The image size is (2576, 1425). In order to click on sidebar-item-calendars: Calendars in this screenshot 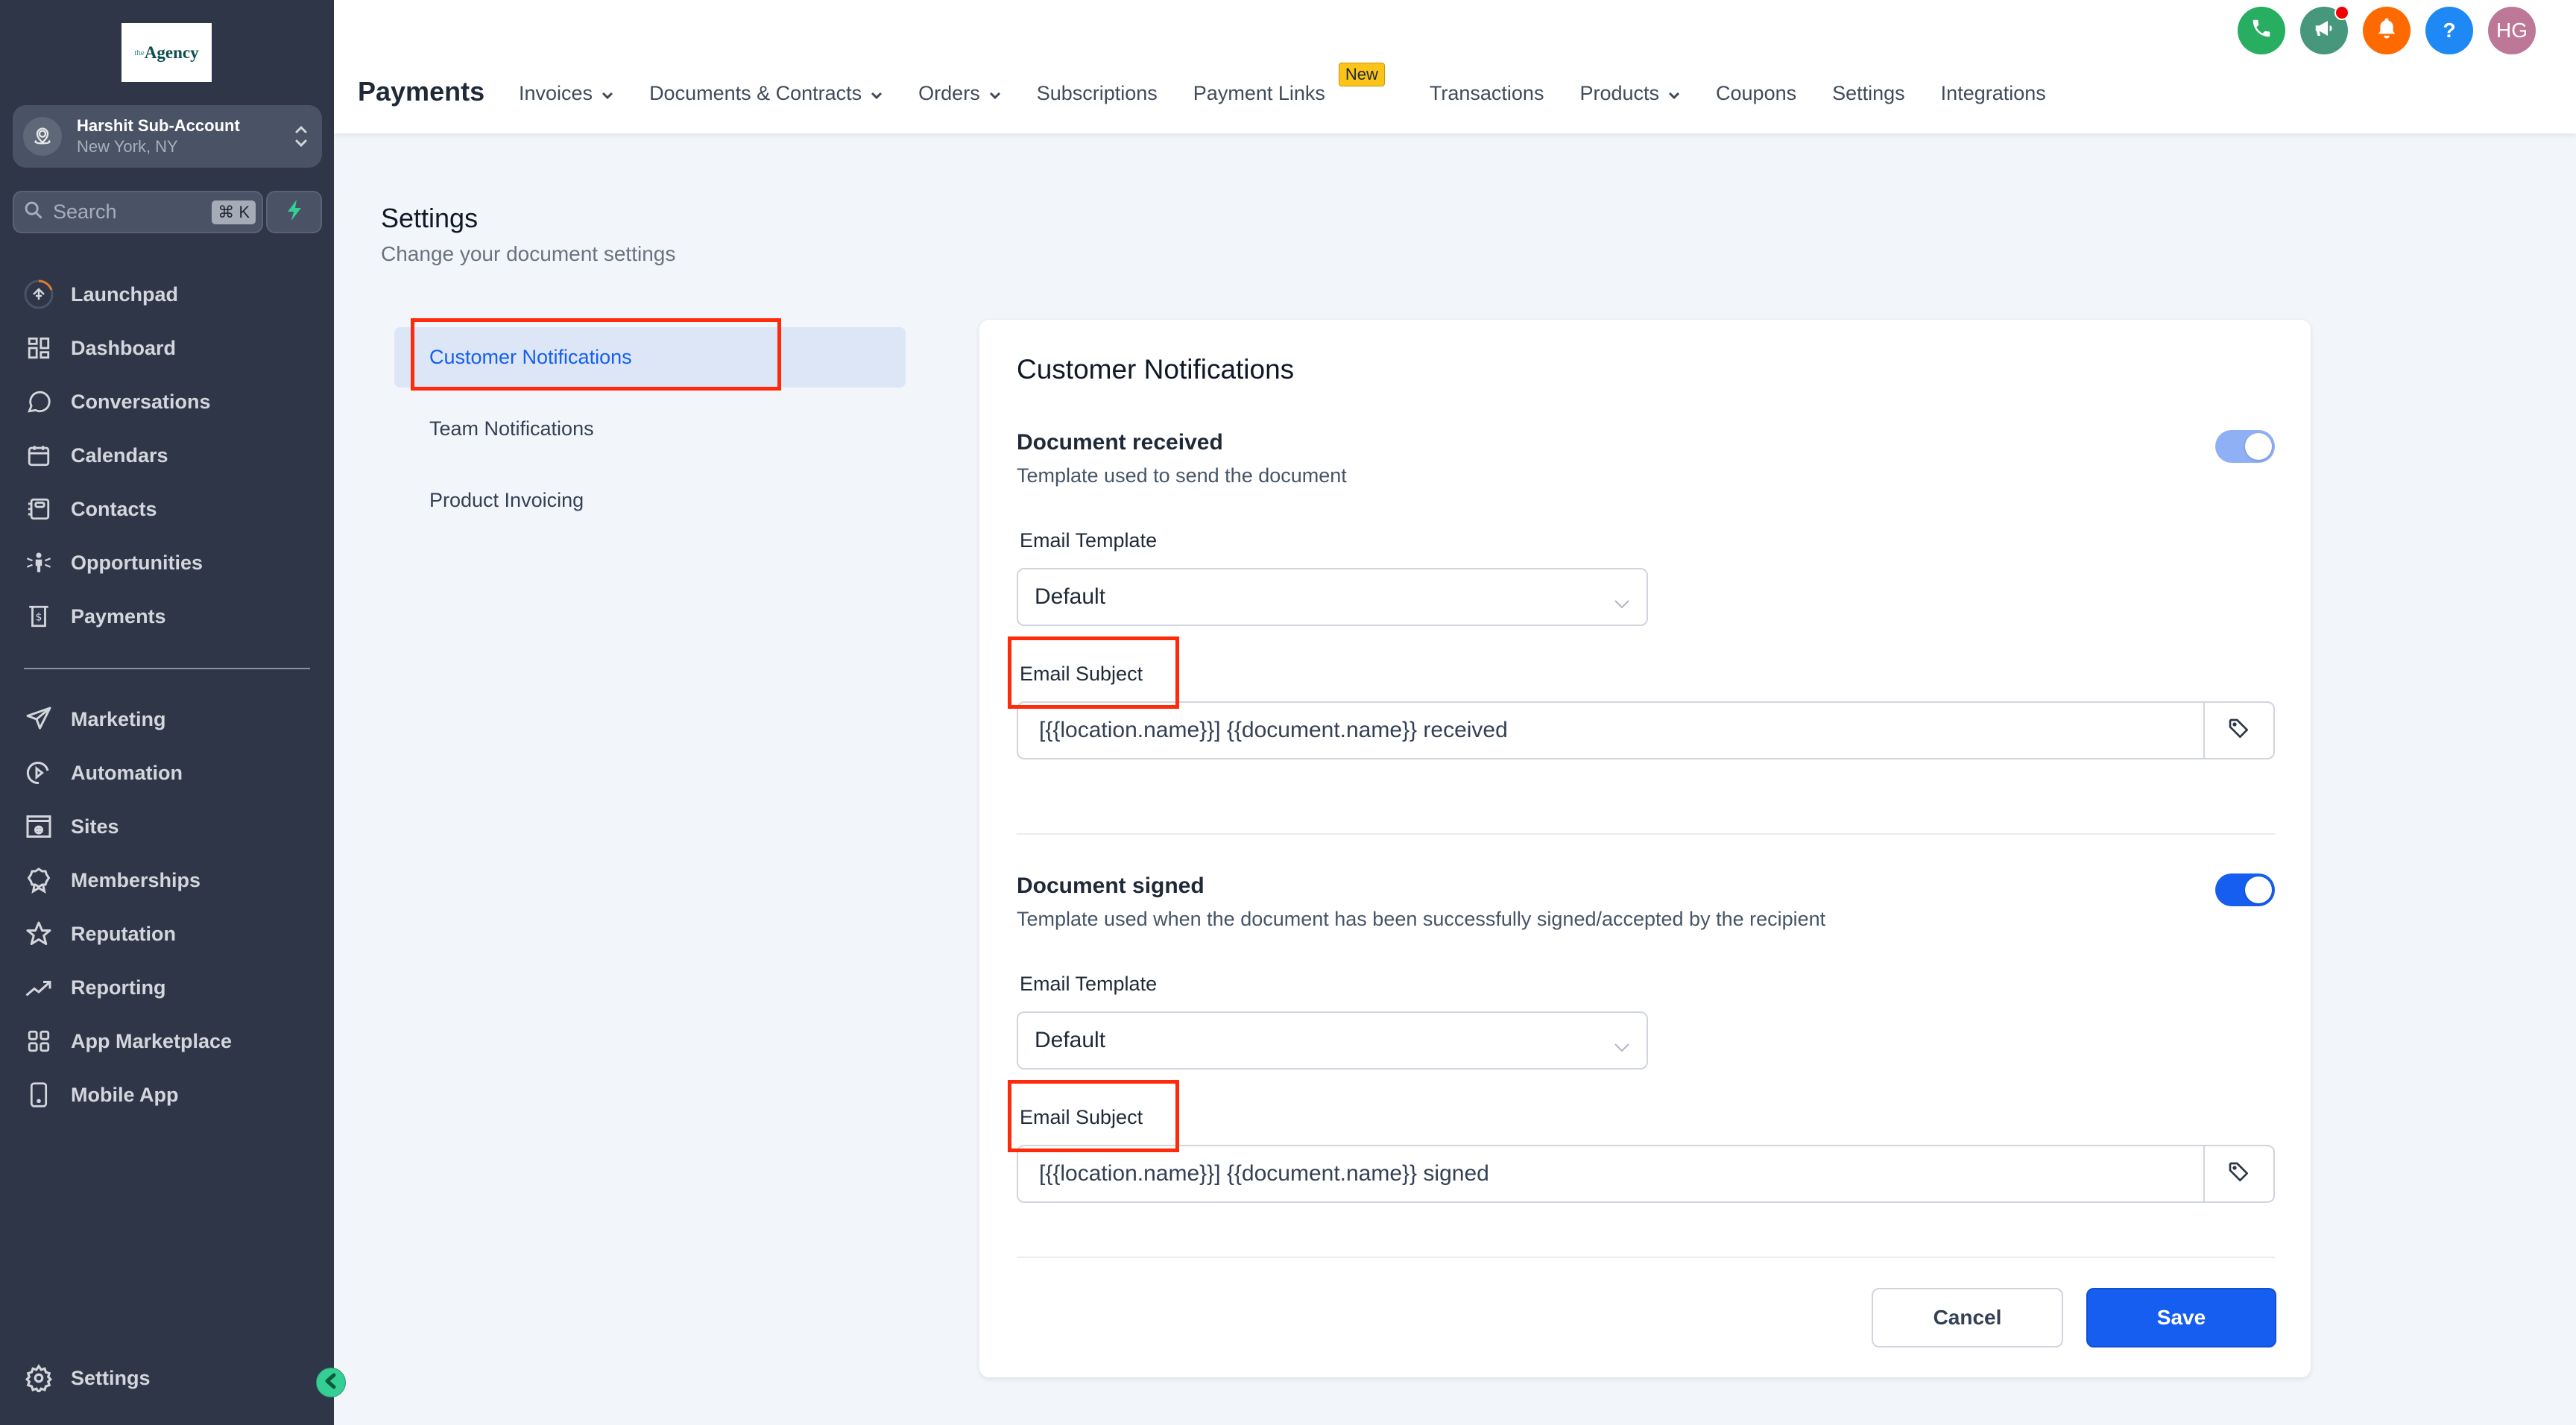, I will do `click(173, 456)`.